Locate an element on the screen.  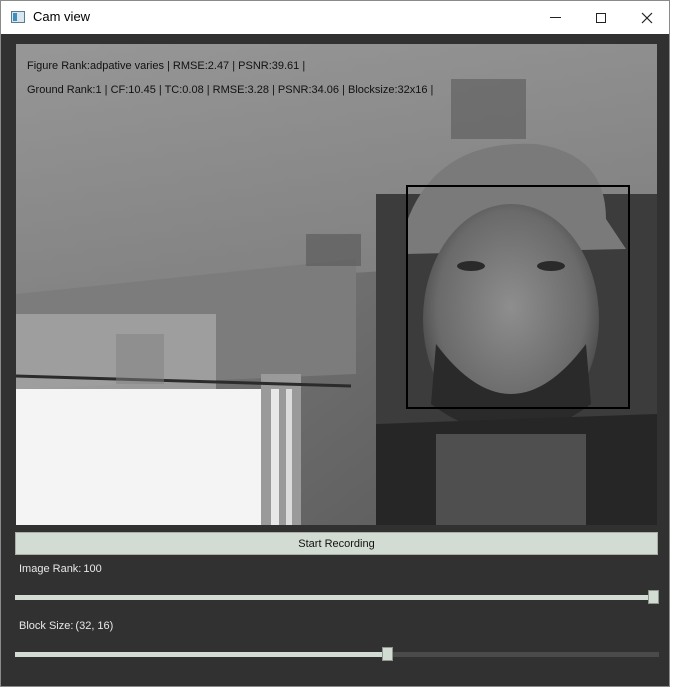
block-size-slider-handle is located at coordinates (387, 654).